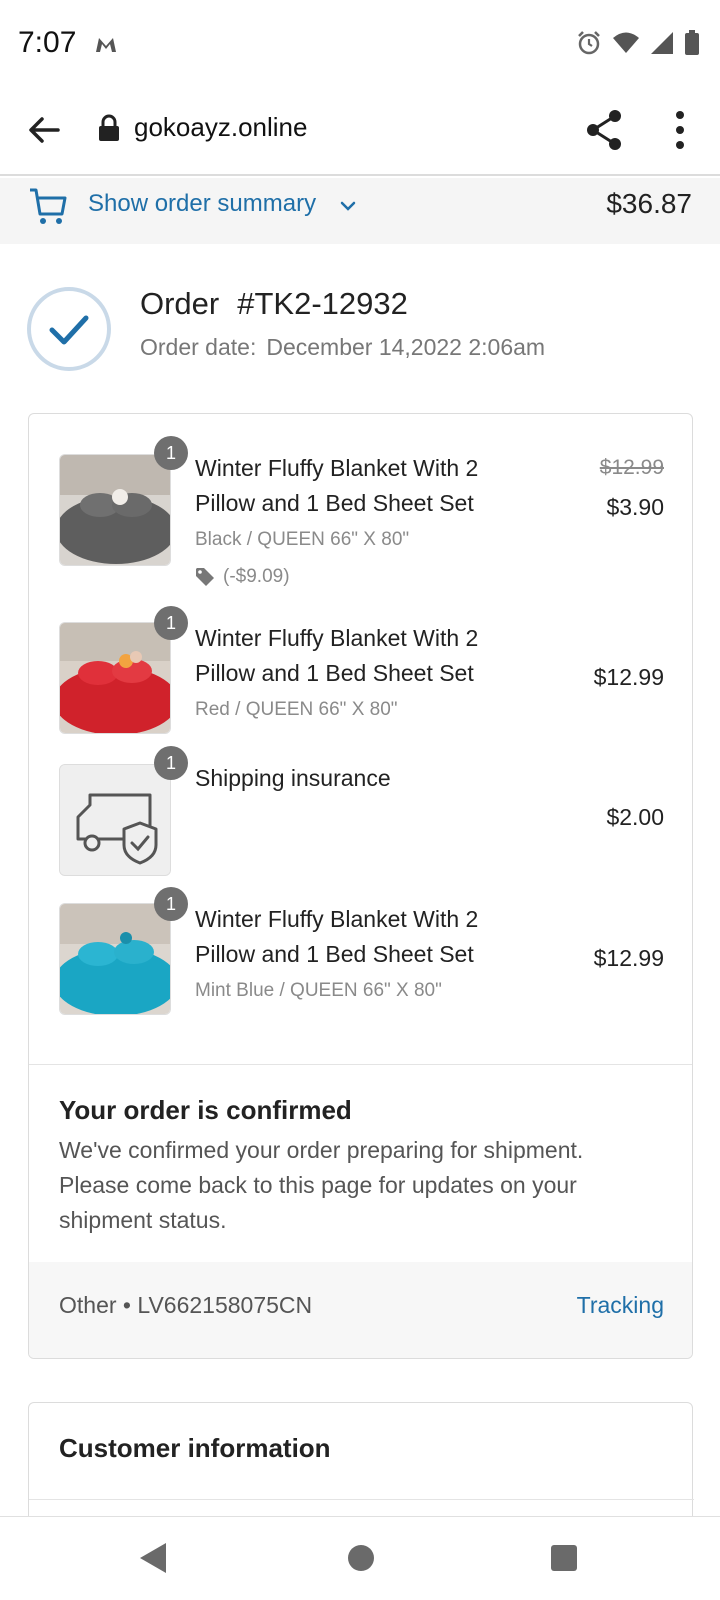 This screenshot has height=1600, width=720. I want to click on order-summary-bar: Show order summary $36.87, so click(360, 211).